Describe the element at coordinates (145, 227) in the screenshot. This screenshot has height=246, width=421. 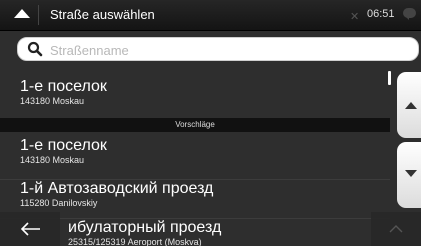
I see `street-name: ибулаторный проезд` at that location.